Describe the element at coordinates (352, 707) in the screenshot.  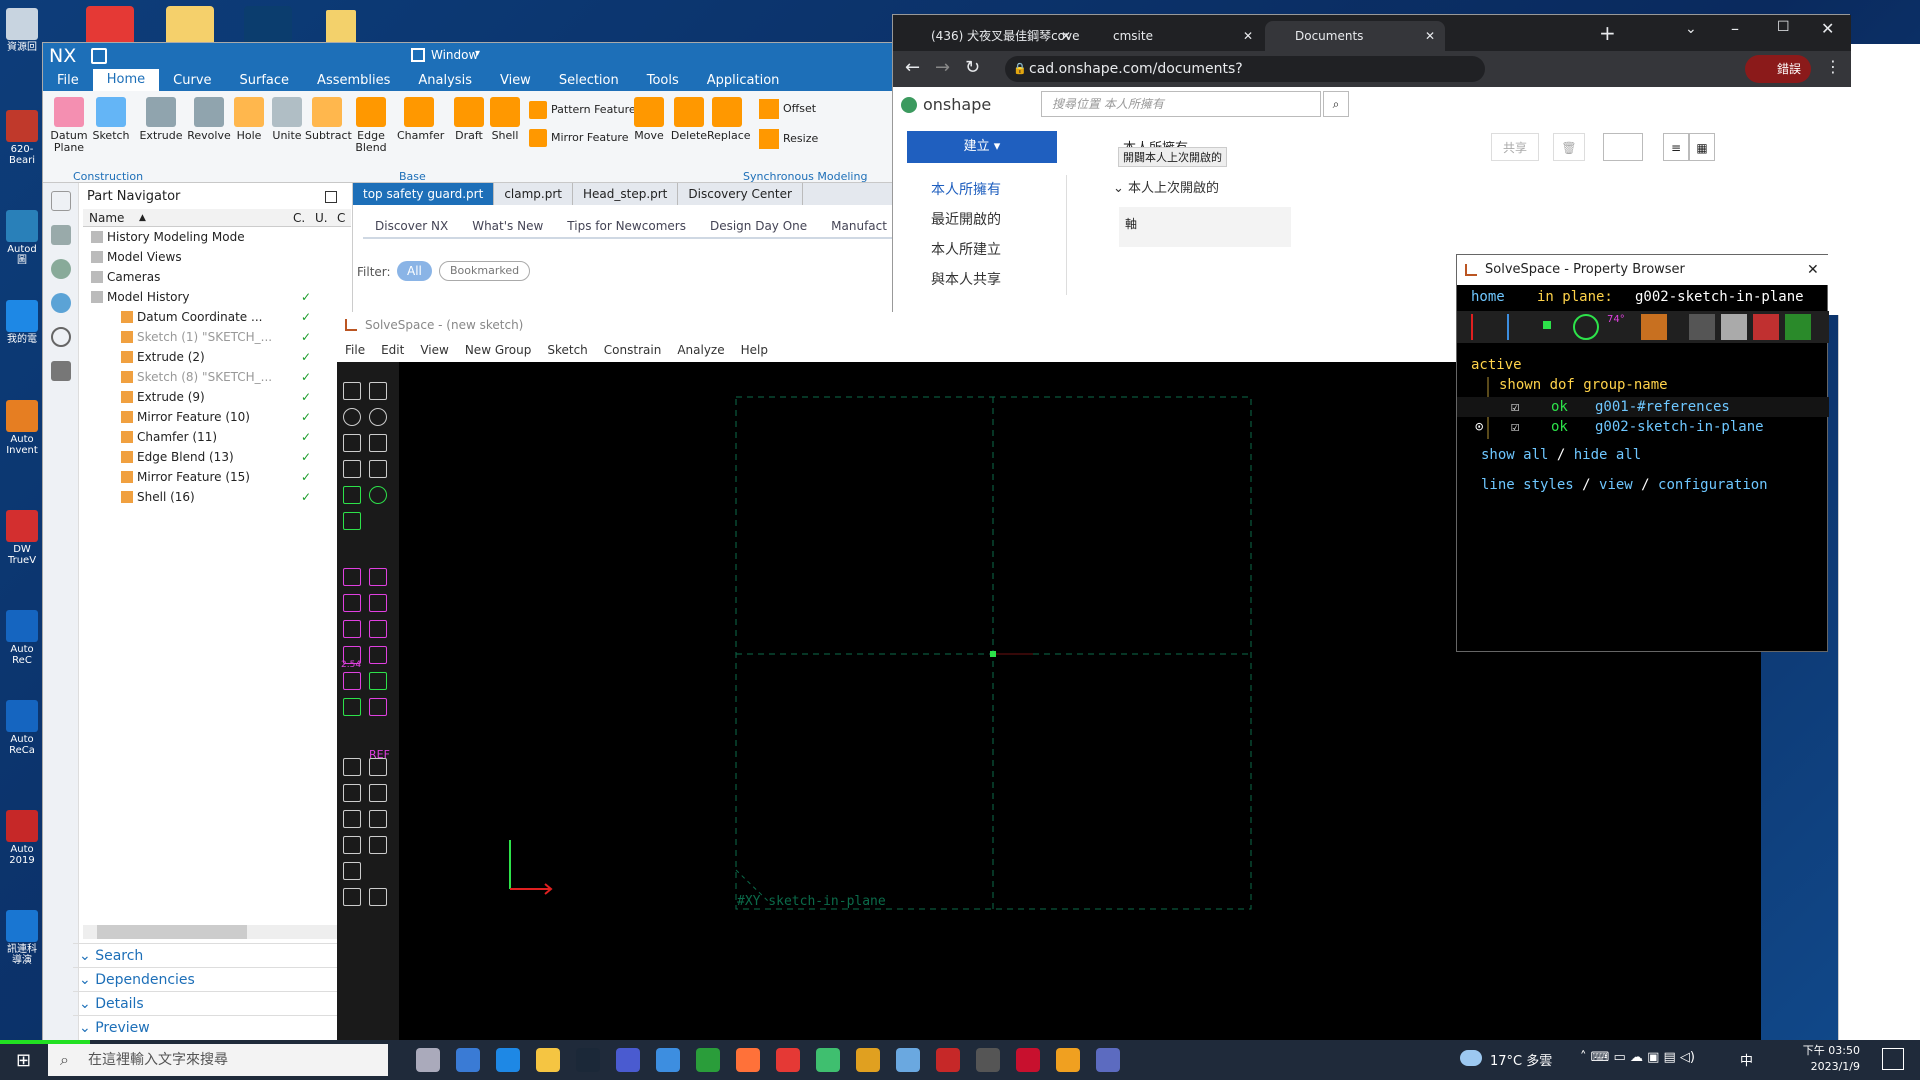
I see `tangent-icon` at that location.